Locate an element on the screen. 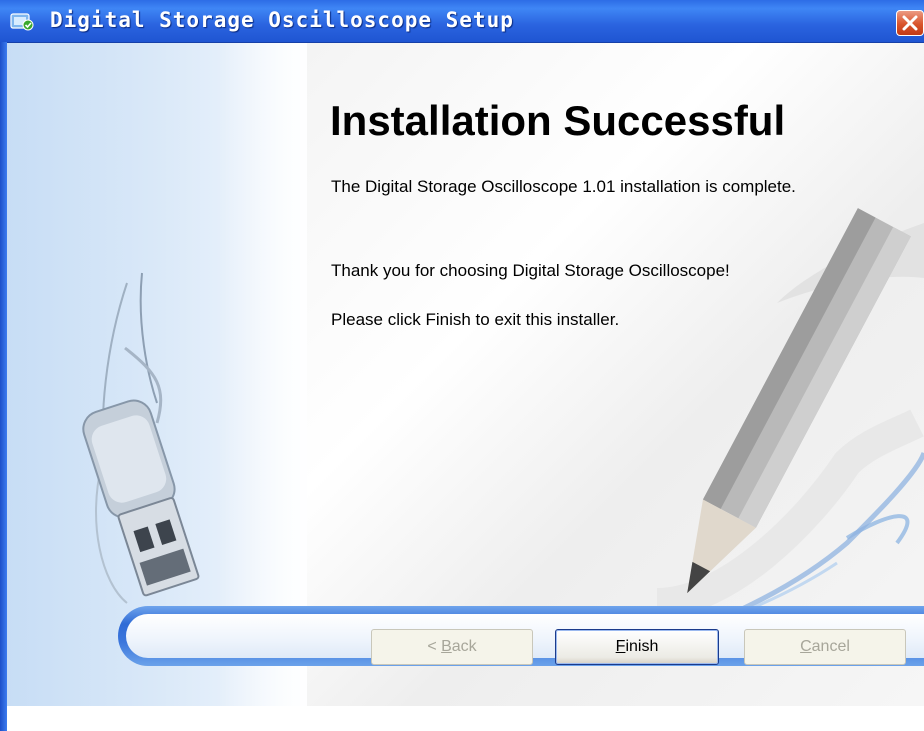 The height and width of the screenshot is (731, 924). close-button is located at coordinates (910, 23).